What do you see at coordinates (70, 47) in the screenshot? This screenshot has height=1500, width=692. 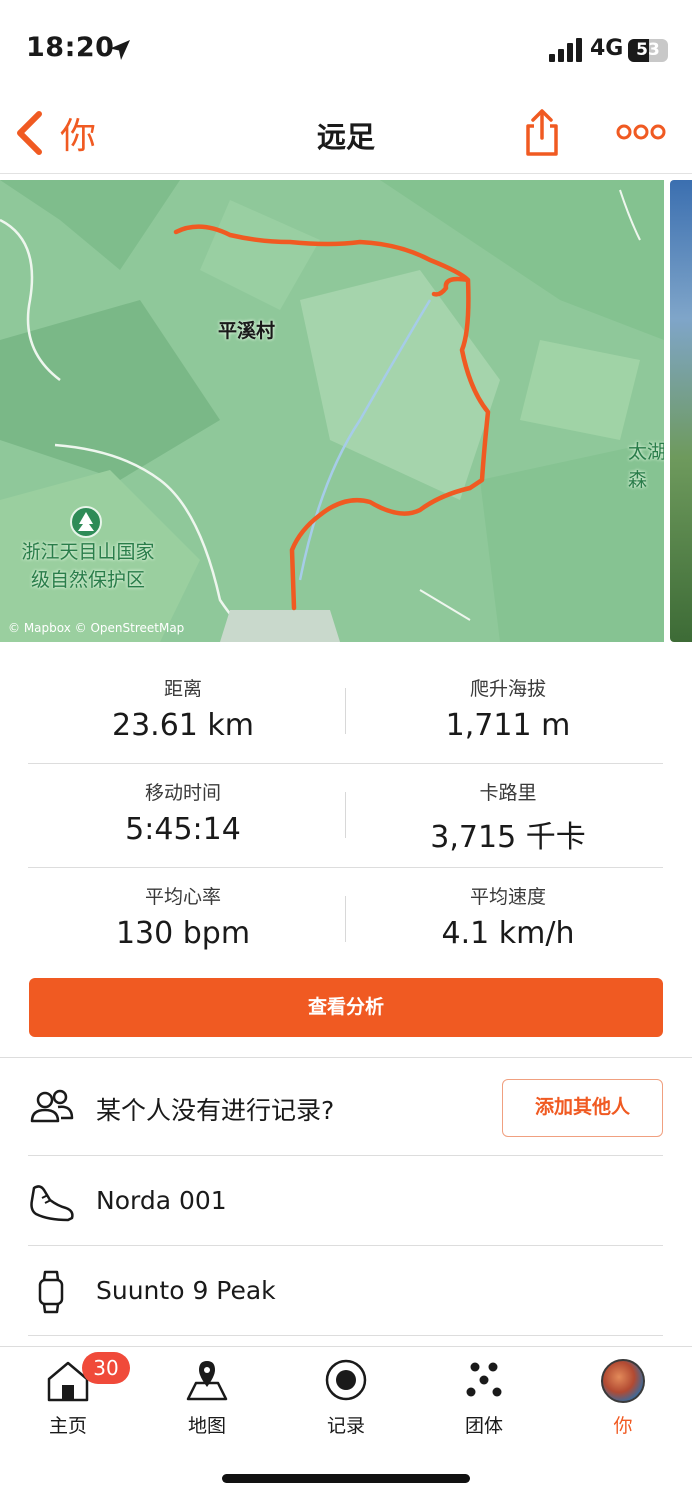 I see `status-time: 18:20` at bounding box center [70, 47].